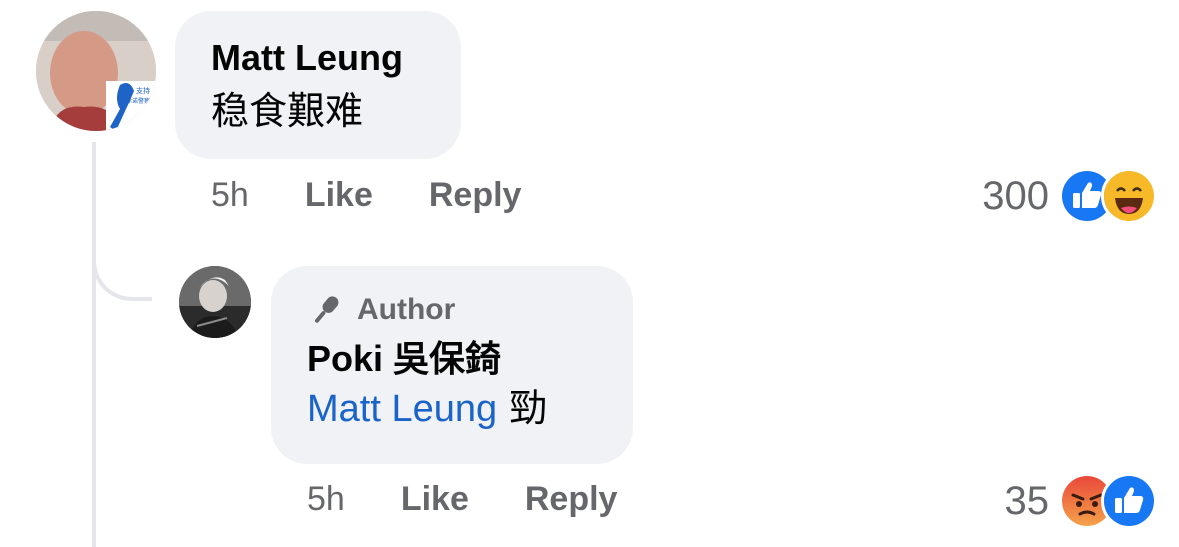  I want to click on avatar: 支持 休诺警察, so click(96, 71).